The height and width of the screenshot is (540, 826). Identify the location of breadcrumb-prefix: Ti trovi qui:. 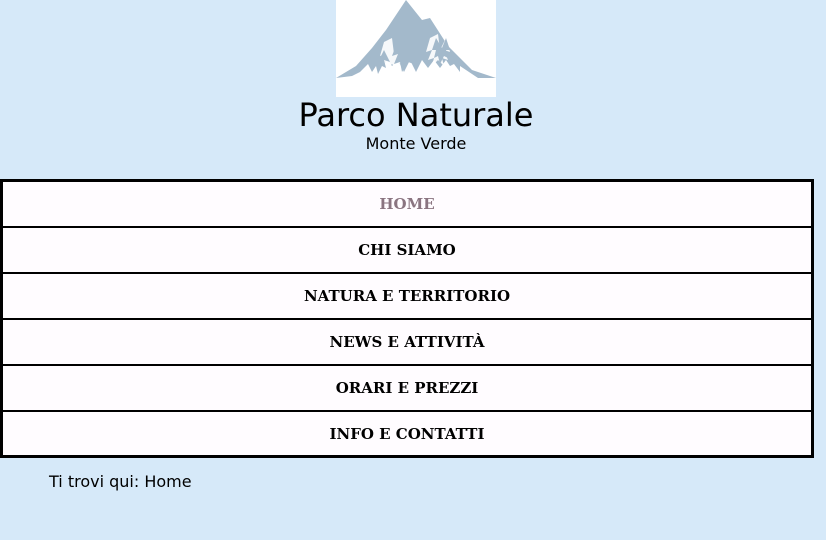
(97, 481).